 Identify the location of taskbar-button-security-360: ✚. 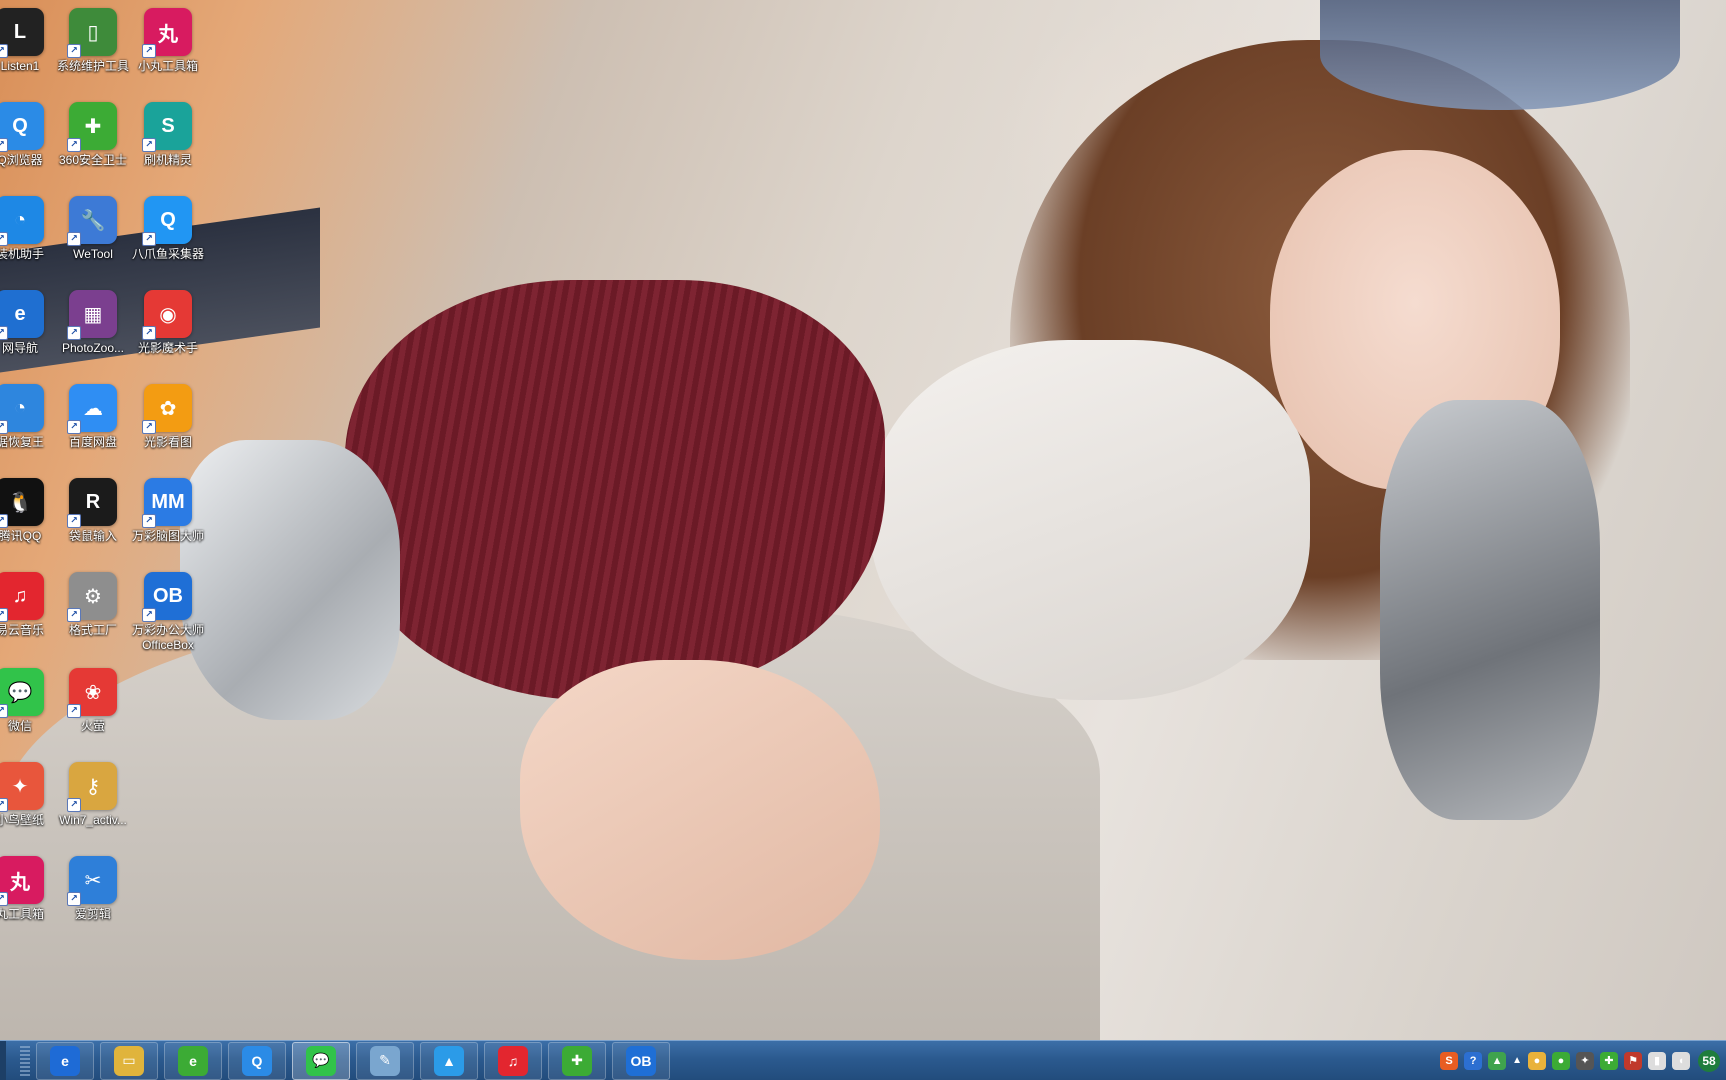
(577, 1060).